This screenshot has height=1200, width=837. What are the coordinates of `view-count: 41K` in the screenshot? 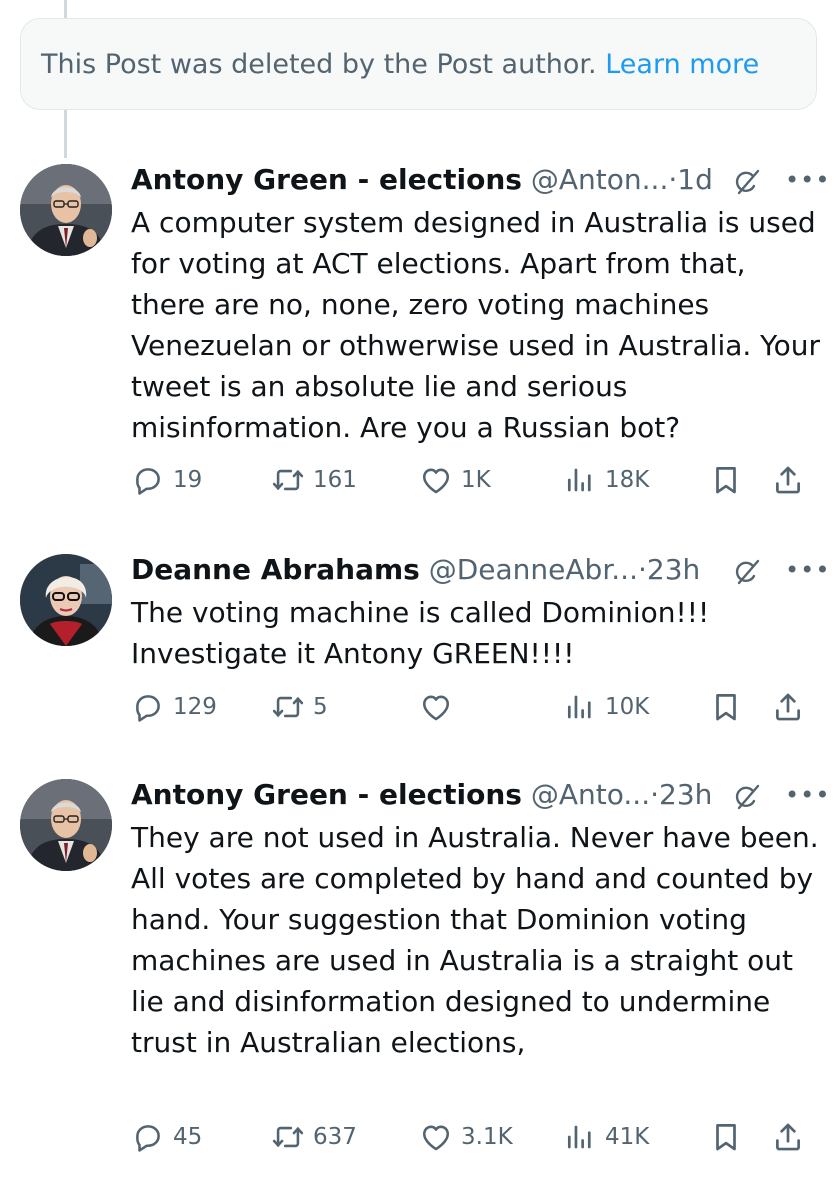 It's located at (627, 1137).